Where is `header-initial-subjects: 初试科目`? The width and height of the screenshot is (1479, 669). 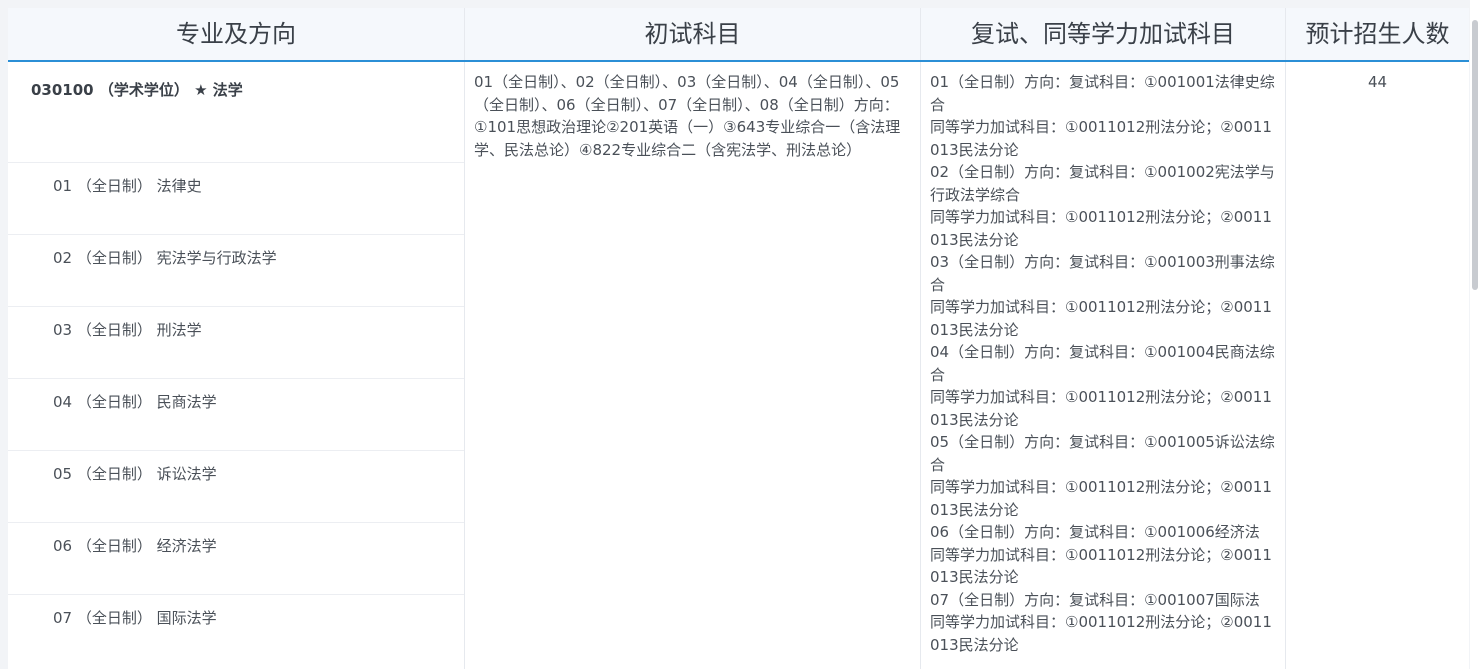
header-initial-subjects: 初试科目 is located at coordinates (693, 34).